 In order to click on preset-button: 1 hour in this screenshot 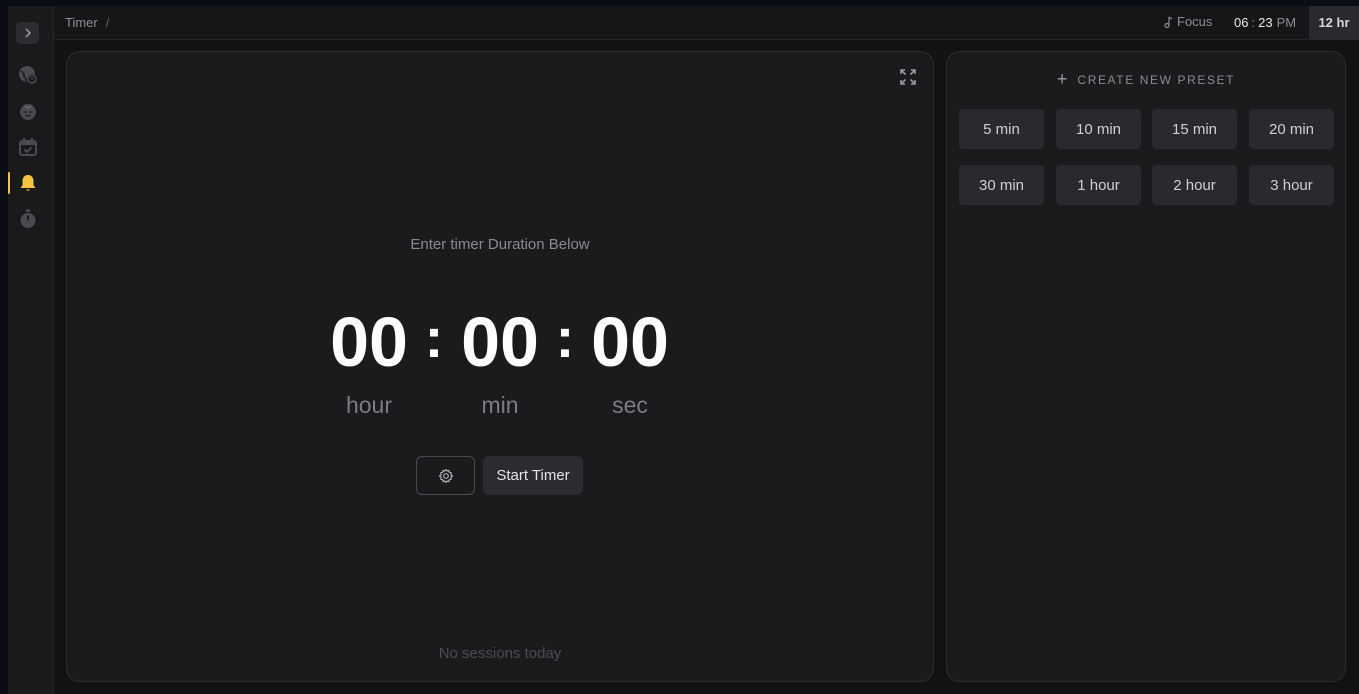, I will do `click(1098, 185)`.